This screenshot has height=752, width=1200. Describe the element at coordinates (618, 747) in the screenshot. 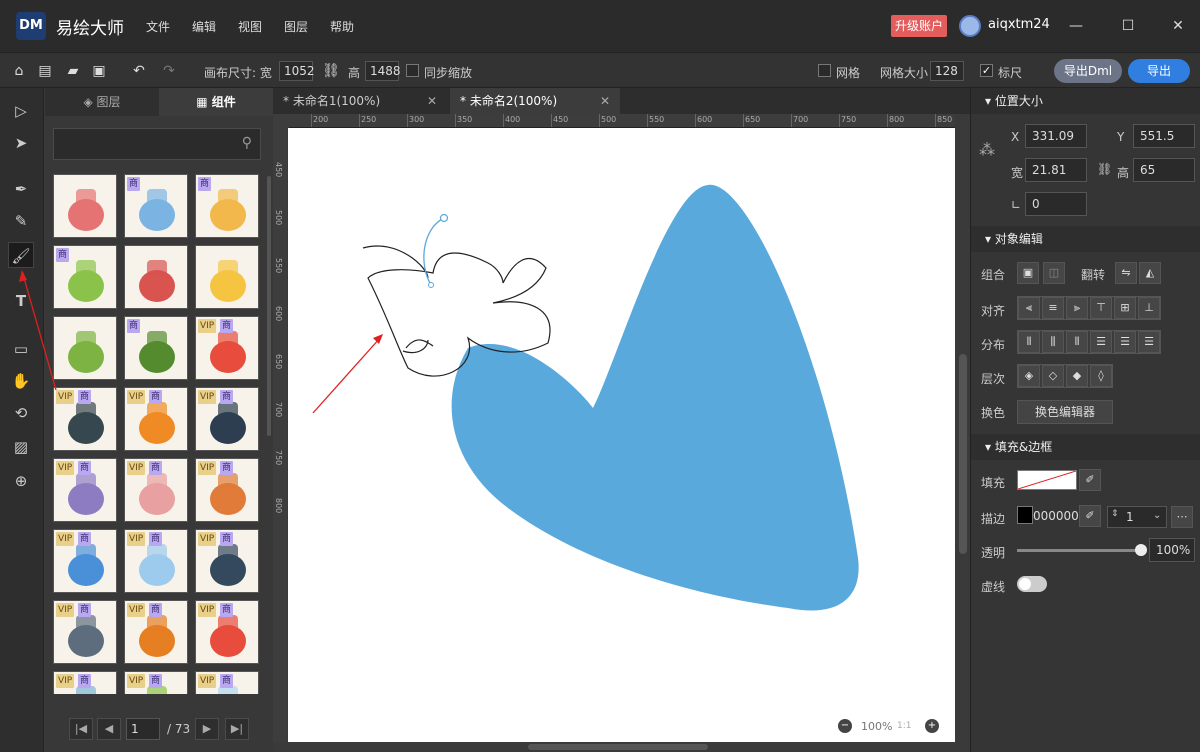

I see `horizontal-scroll-thumb` at that location.